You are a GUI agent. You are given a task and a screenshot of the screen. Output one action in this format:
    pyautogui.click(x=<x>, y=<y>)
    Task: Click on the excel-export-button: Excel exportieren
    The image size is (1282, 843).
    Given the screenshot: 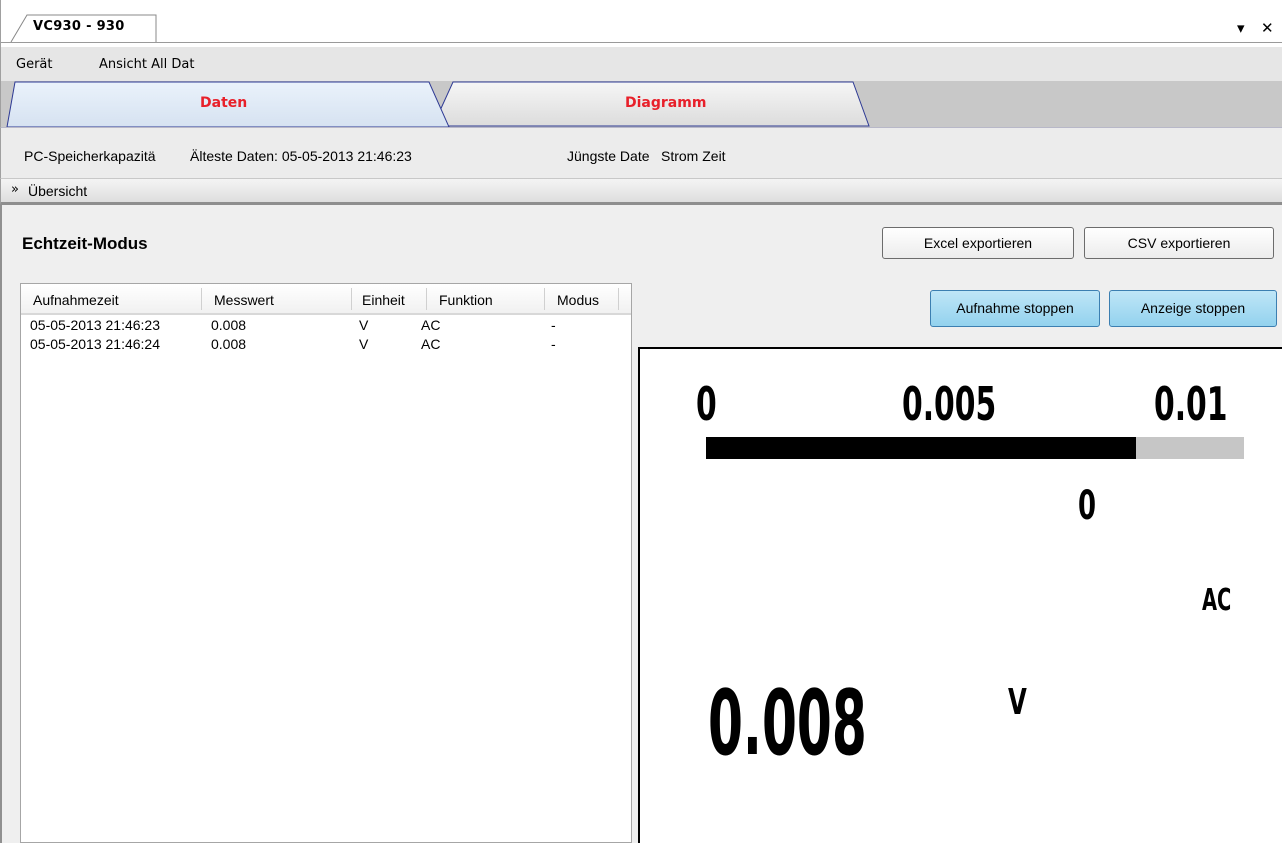 What is the action you would take?
    pyautogui.click(x=978, y=243)
    